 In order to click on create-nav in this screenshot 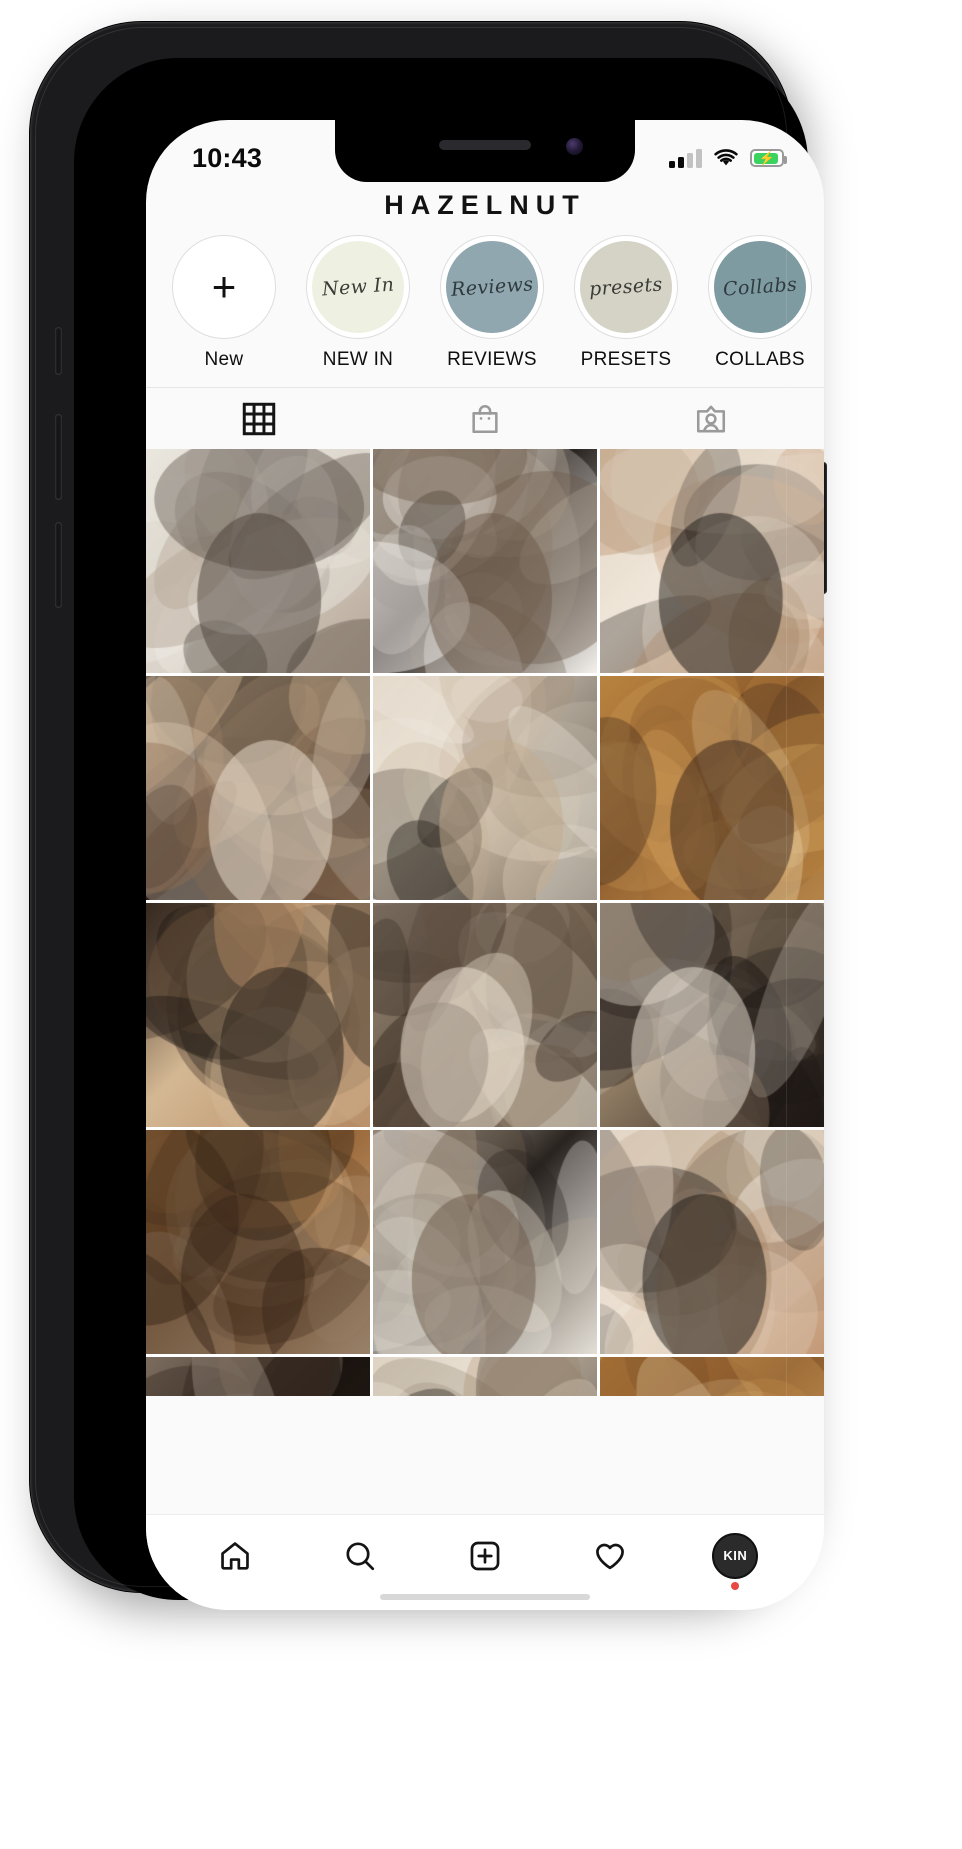, I will do `click(485, 1556)`.